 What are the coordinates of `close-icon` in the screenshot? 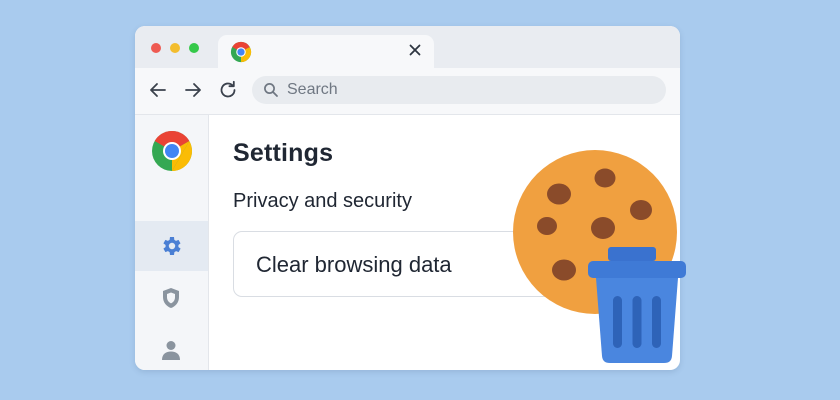 It's located at (415, 50).